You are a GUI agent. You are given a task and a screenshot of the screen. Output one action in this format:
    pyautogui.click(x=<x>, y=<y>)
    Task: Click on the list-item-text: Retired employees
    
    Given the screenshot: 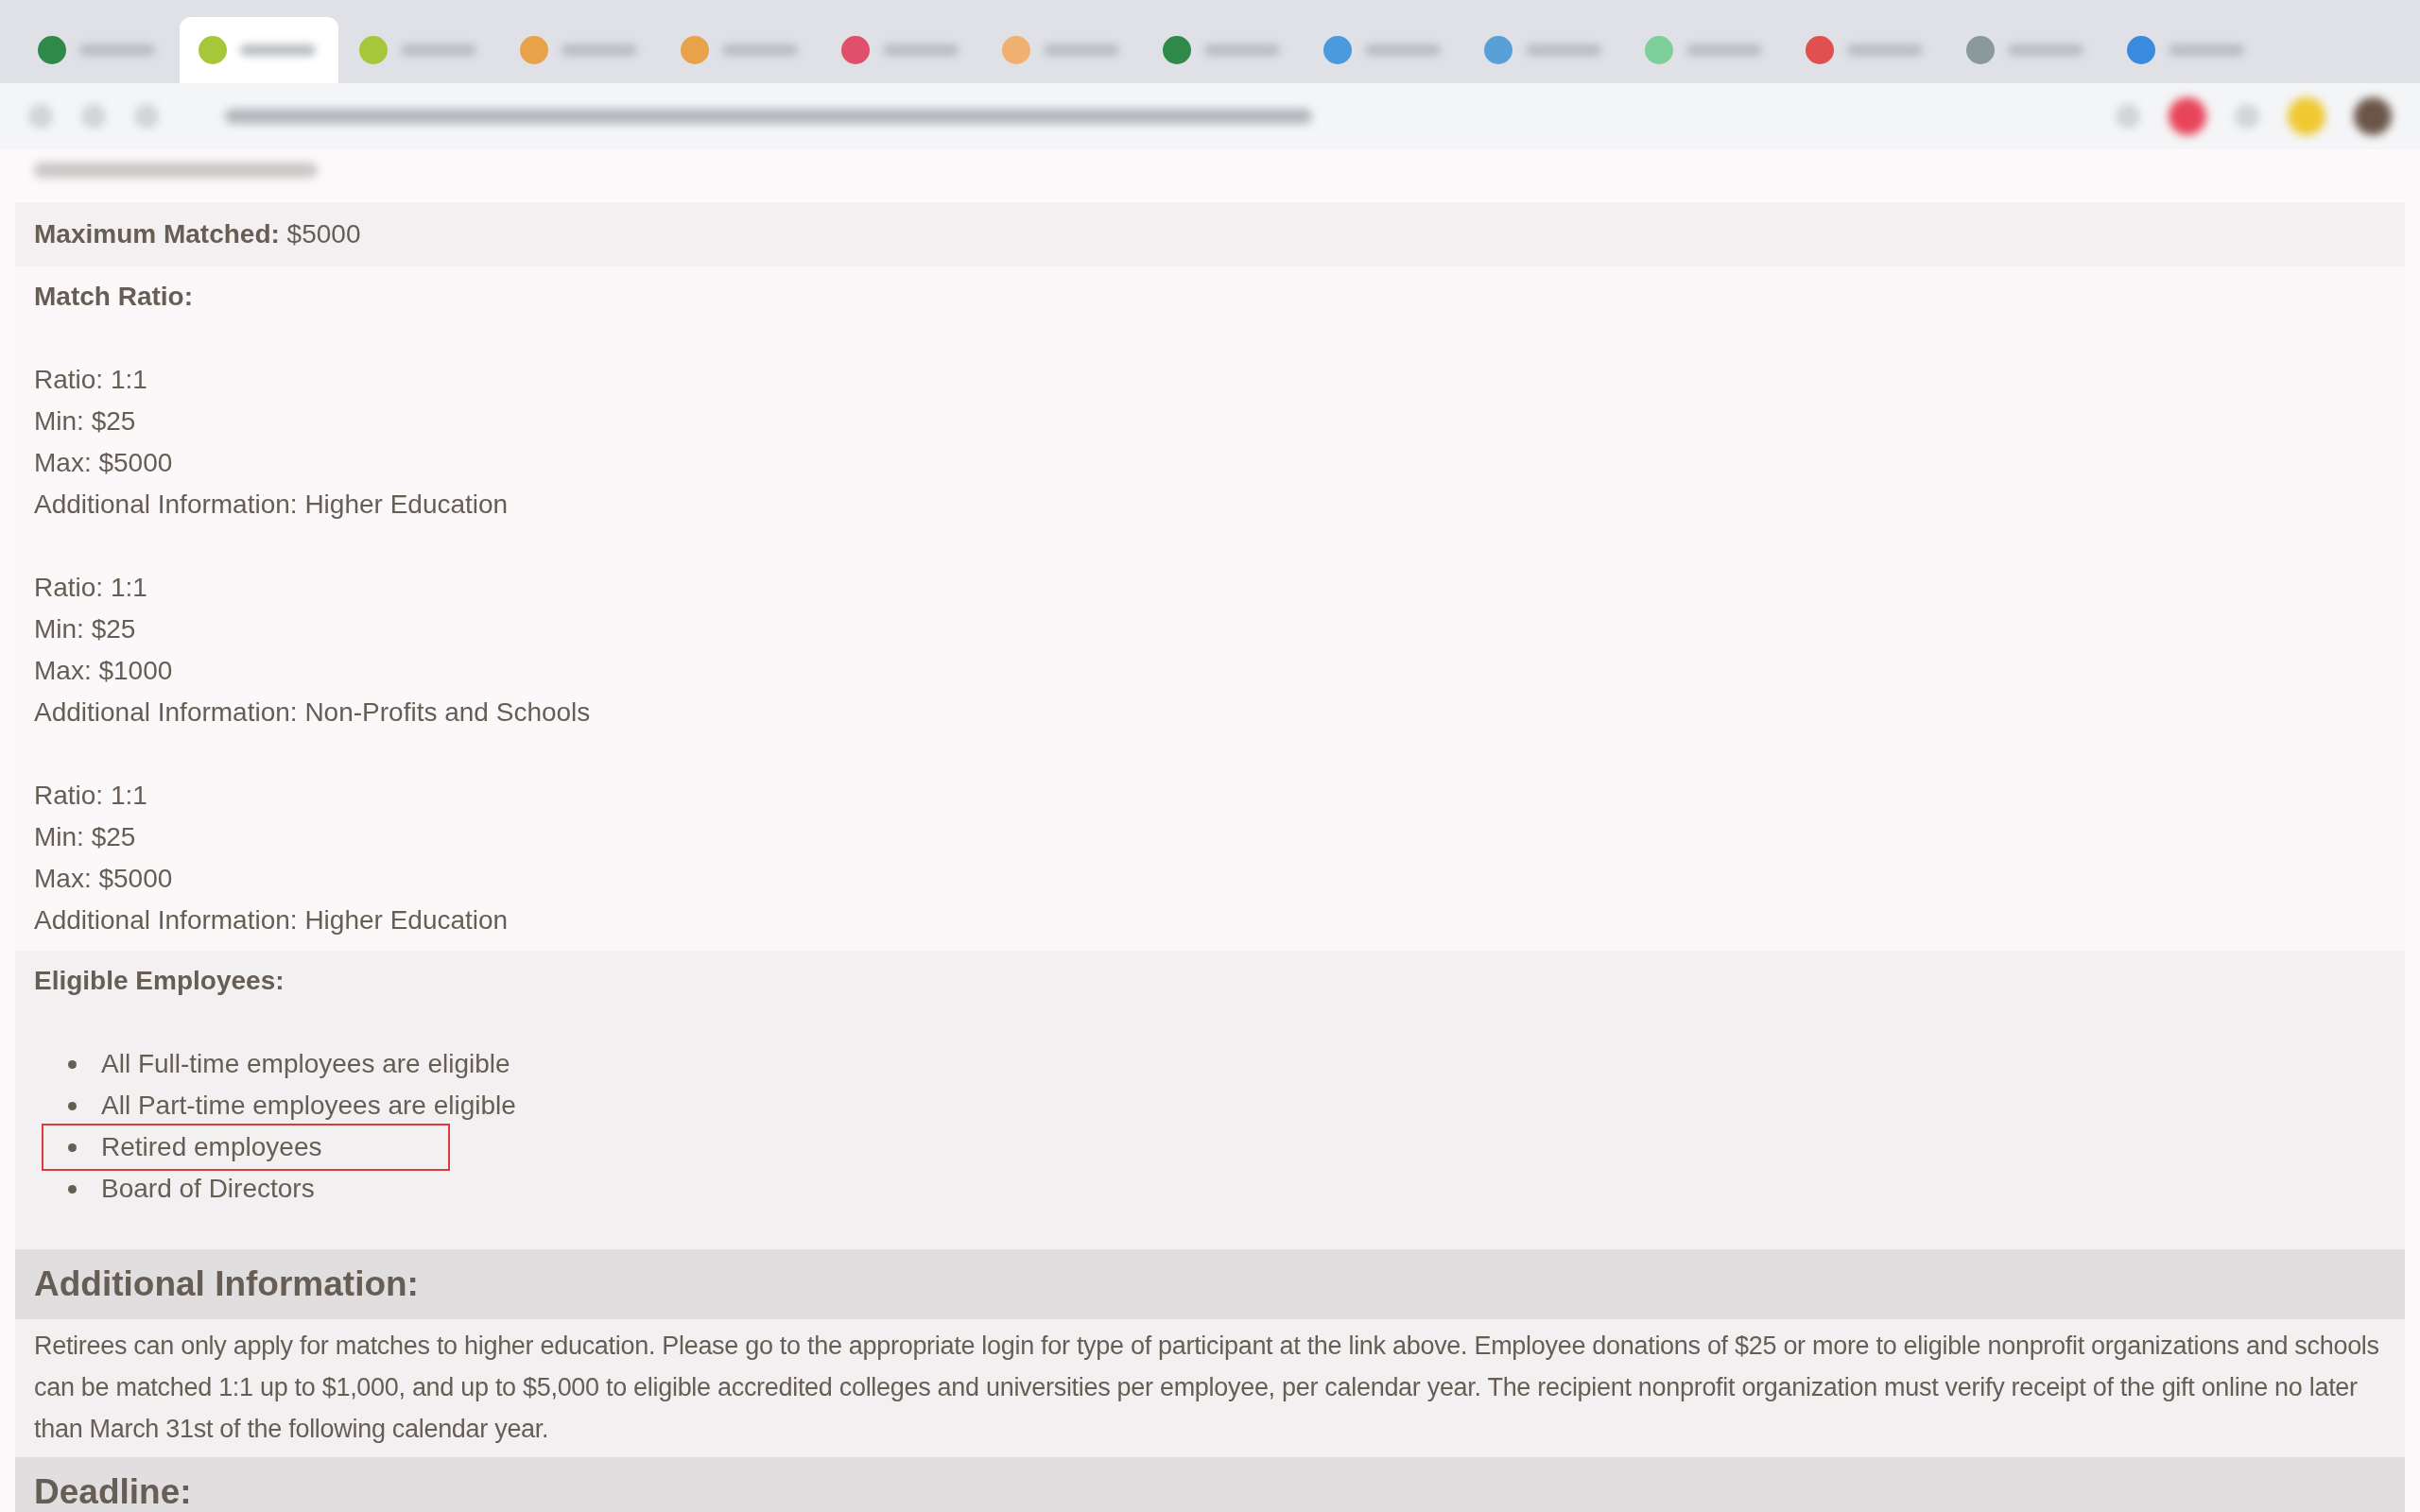 What is the action you would take?
    pyautogui.click(x=211, y=1147)
    